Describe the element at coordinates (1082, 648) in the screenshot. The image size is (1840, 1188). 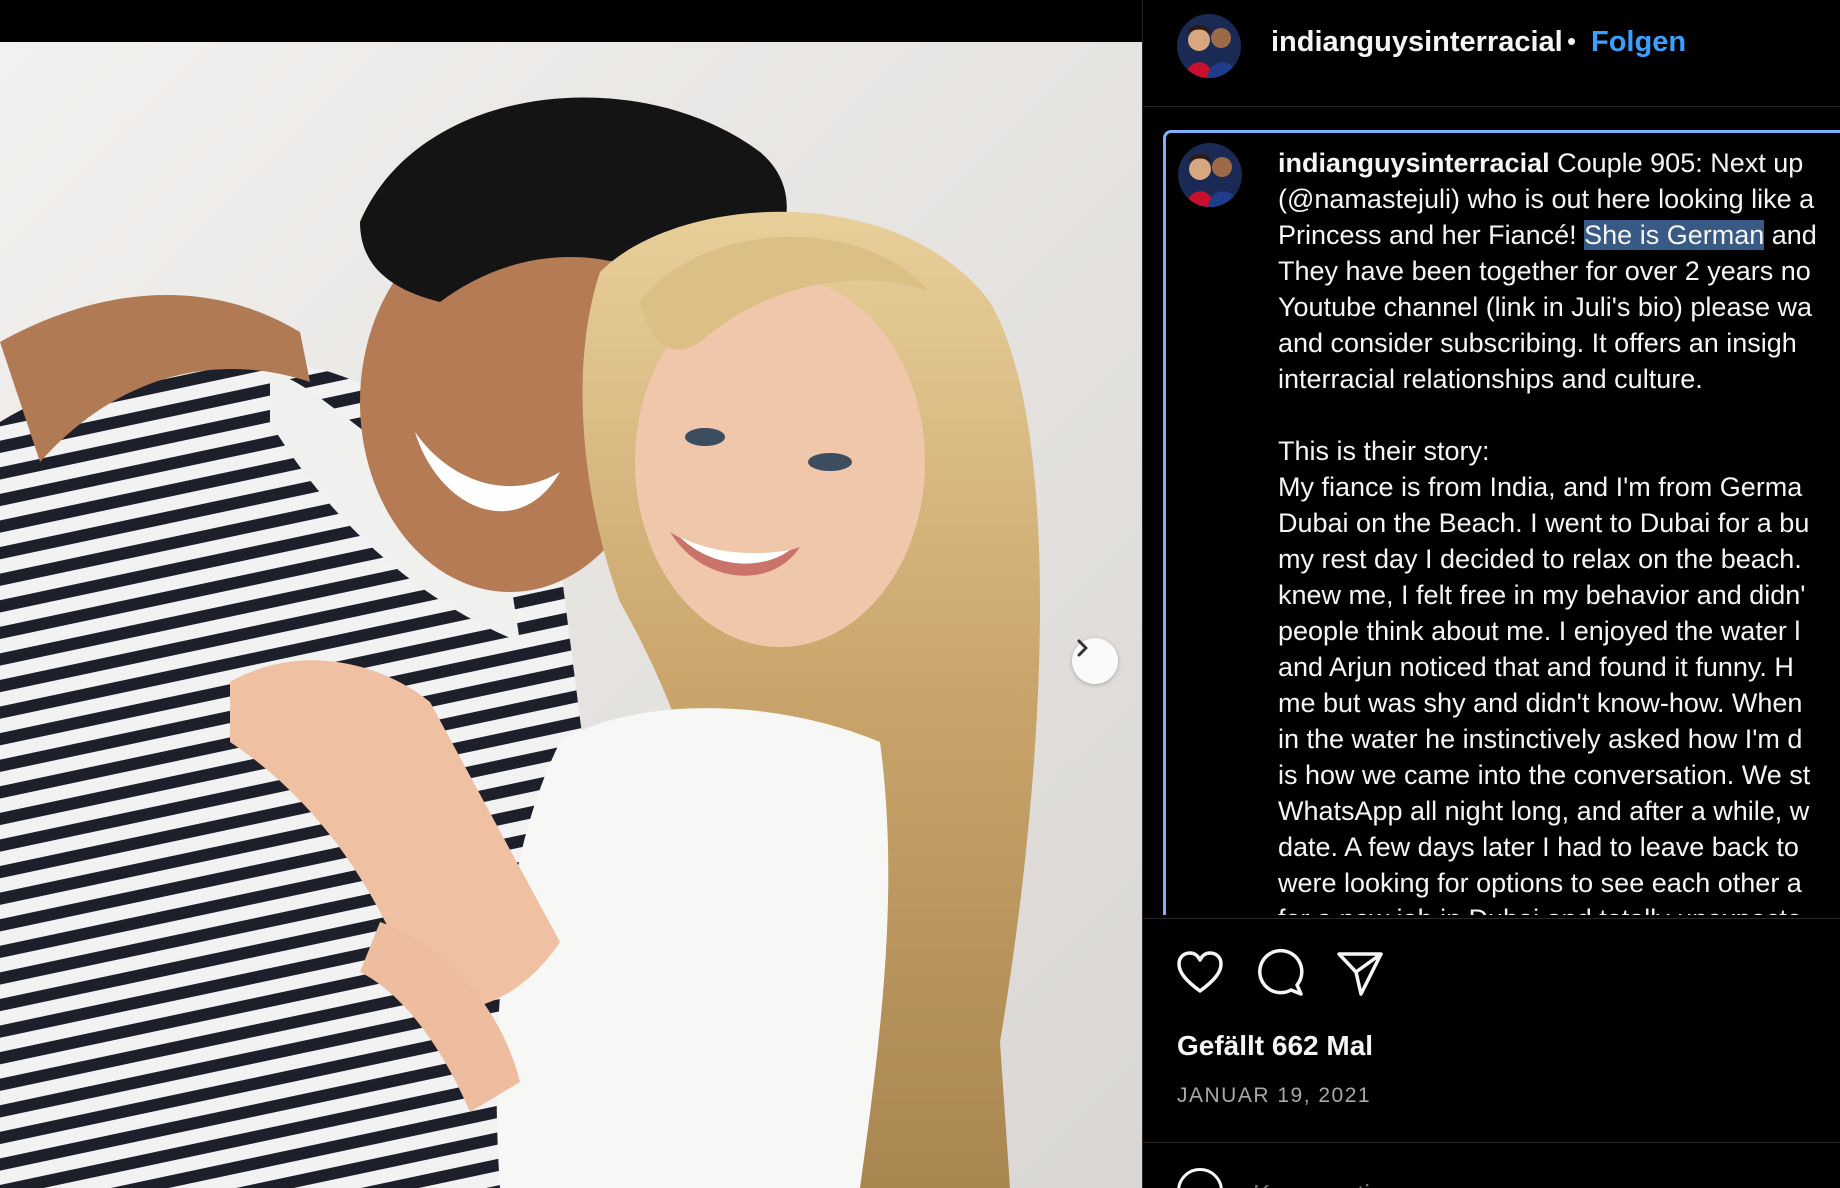
I see `chevron-right-icon` at that location.